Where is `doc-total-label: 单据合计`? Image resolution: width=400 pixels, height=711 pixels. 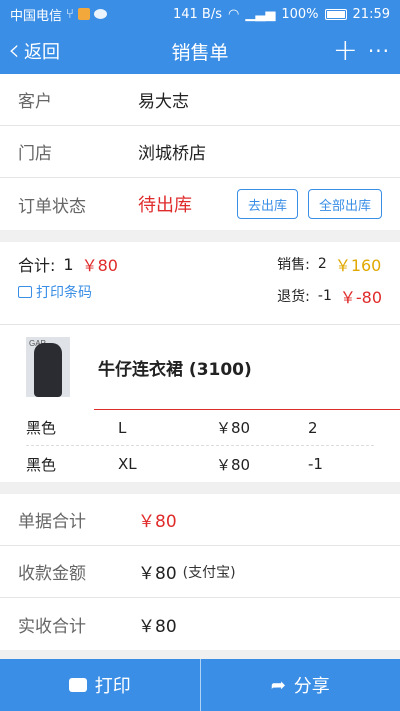
doc-total-label: 单据合计 is located at coordinates (52, 522).